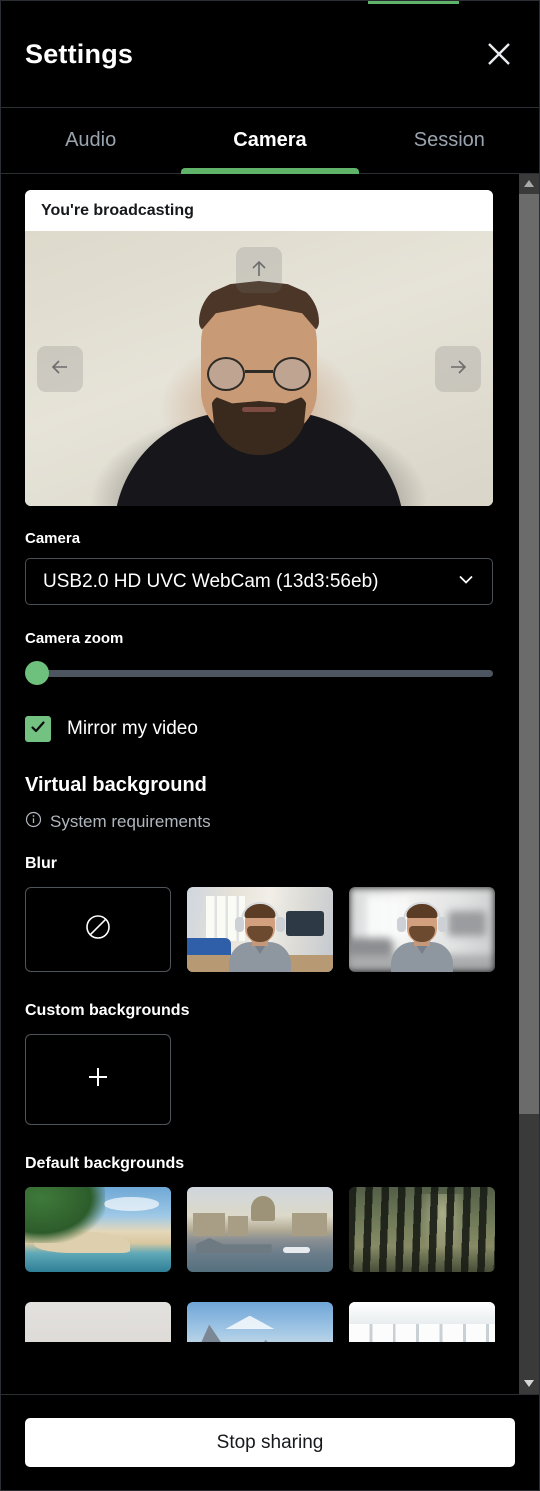 This screenshot has width=540, height=1491. I want to click on blur-option-none, so click(98, 929).